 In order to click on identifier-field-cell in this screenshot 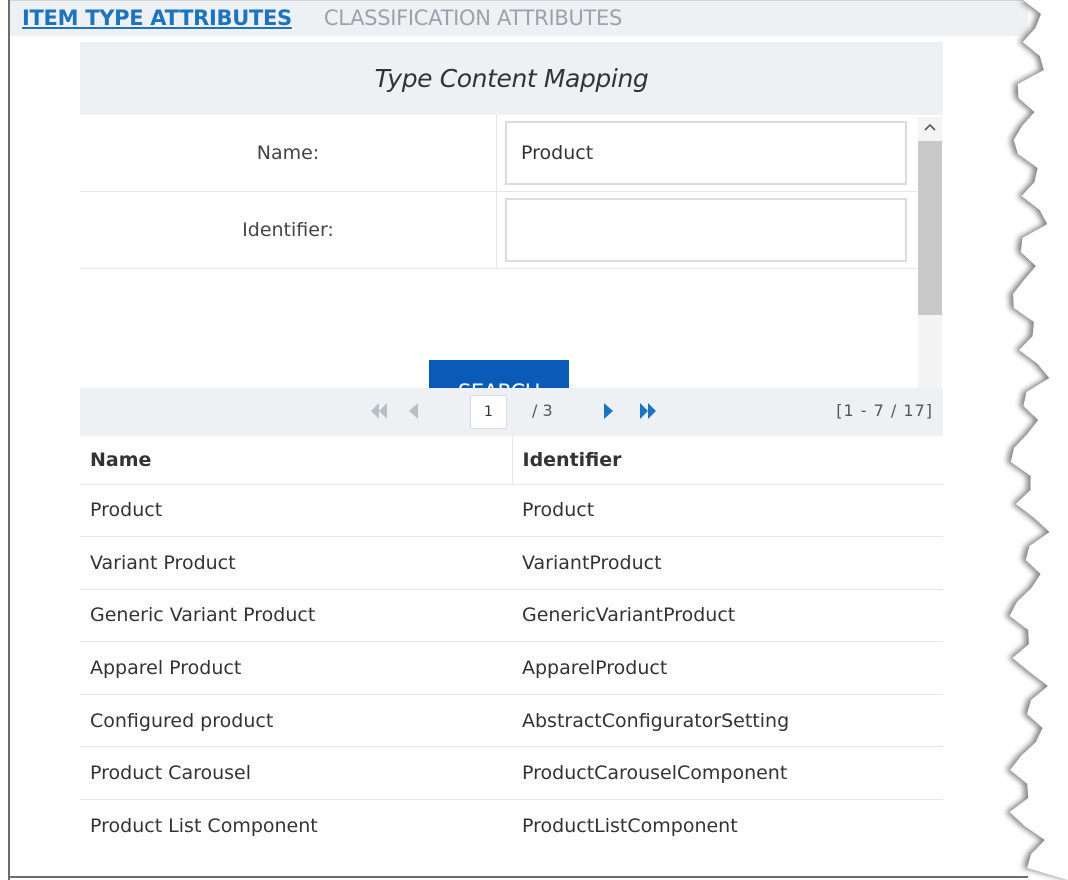, I will do `click(707, 230)`.